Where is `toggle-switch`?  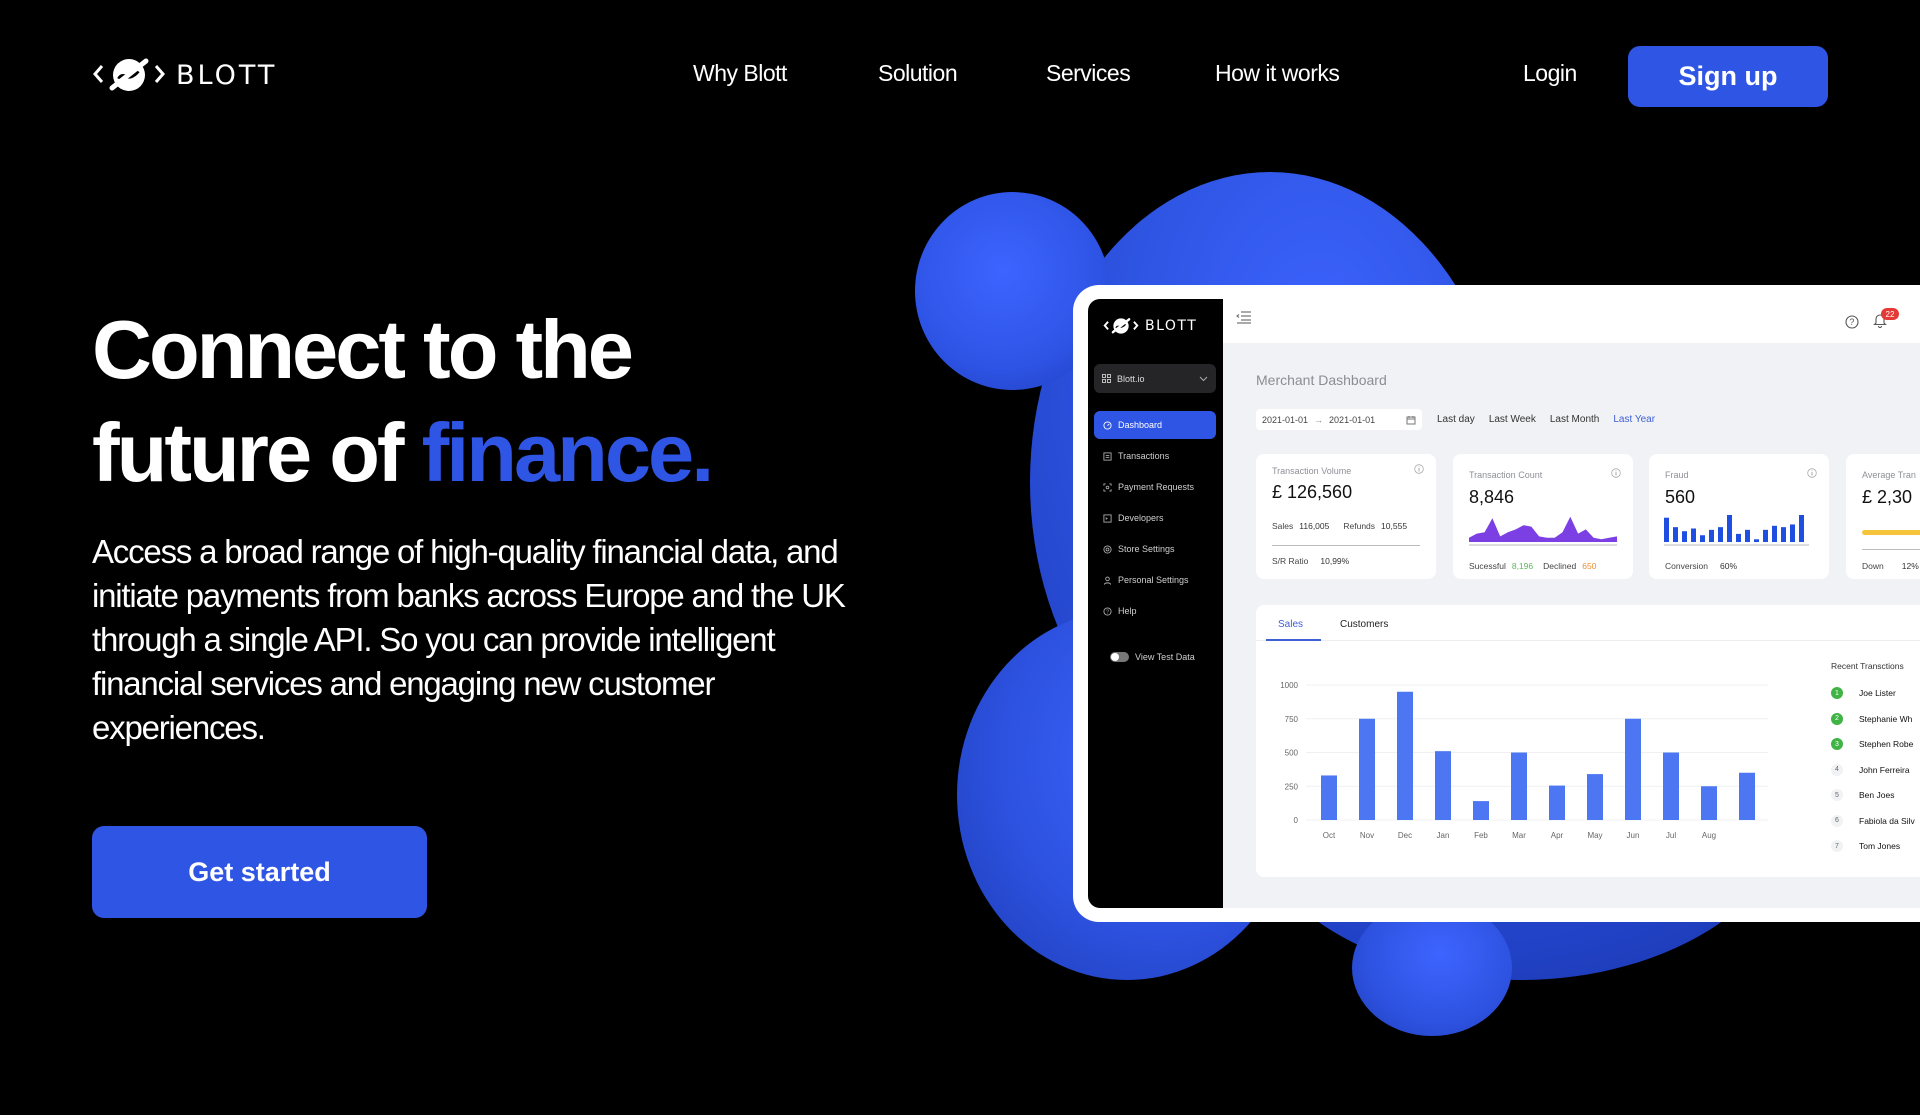 toggle-switch is located at coordinates (1119, 657).